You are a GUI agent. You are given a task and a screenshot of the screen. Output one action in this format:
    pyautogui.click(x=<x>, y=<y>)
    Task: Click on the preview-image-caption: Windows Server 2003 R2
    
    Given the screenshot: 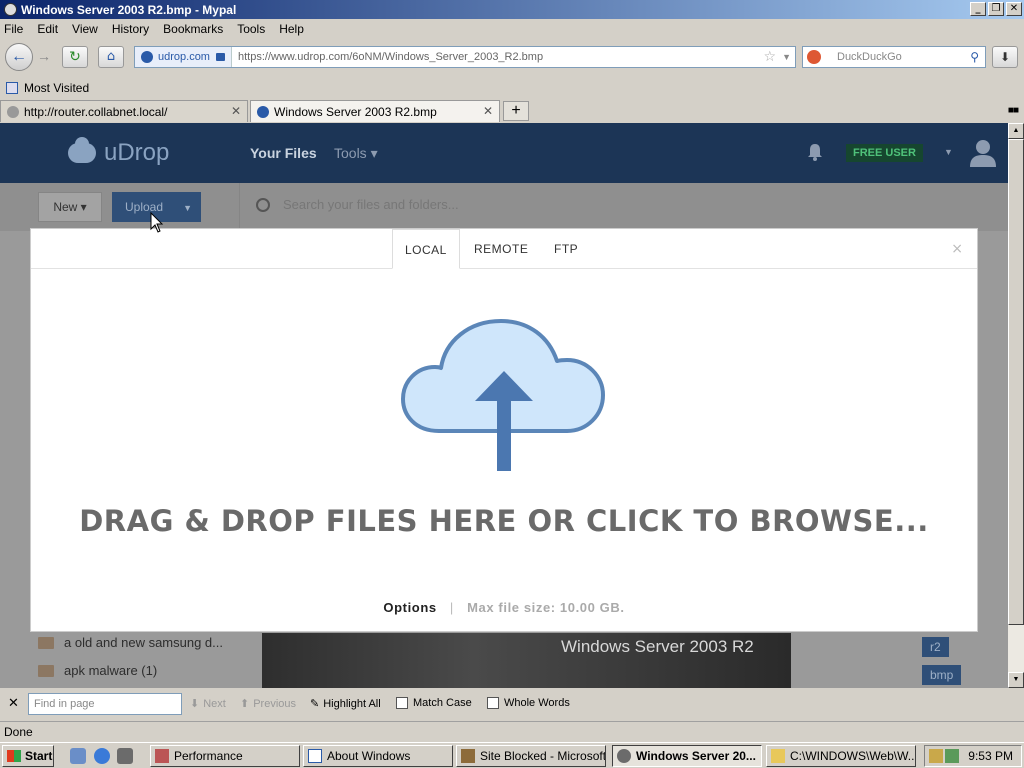 What is the action you would take?
    pyautogui.click(x=657, y=646)
    